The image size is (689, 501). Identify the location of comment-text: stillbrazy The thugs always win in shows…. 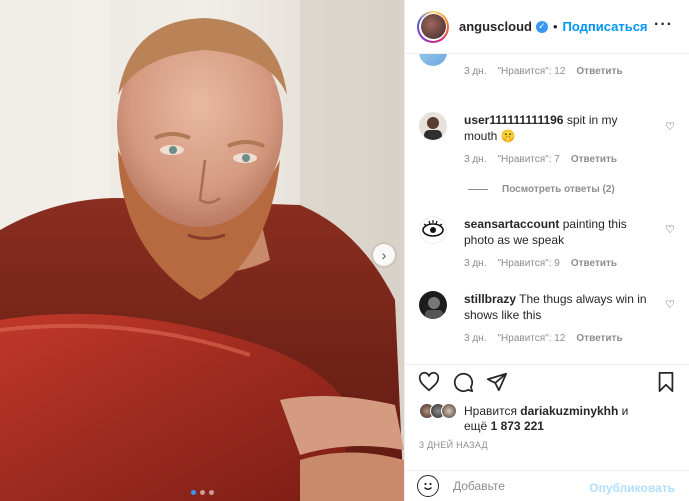
(558, 307).